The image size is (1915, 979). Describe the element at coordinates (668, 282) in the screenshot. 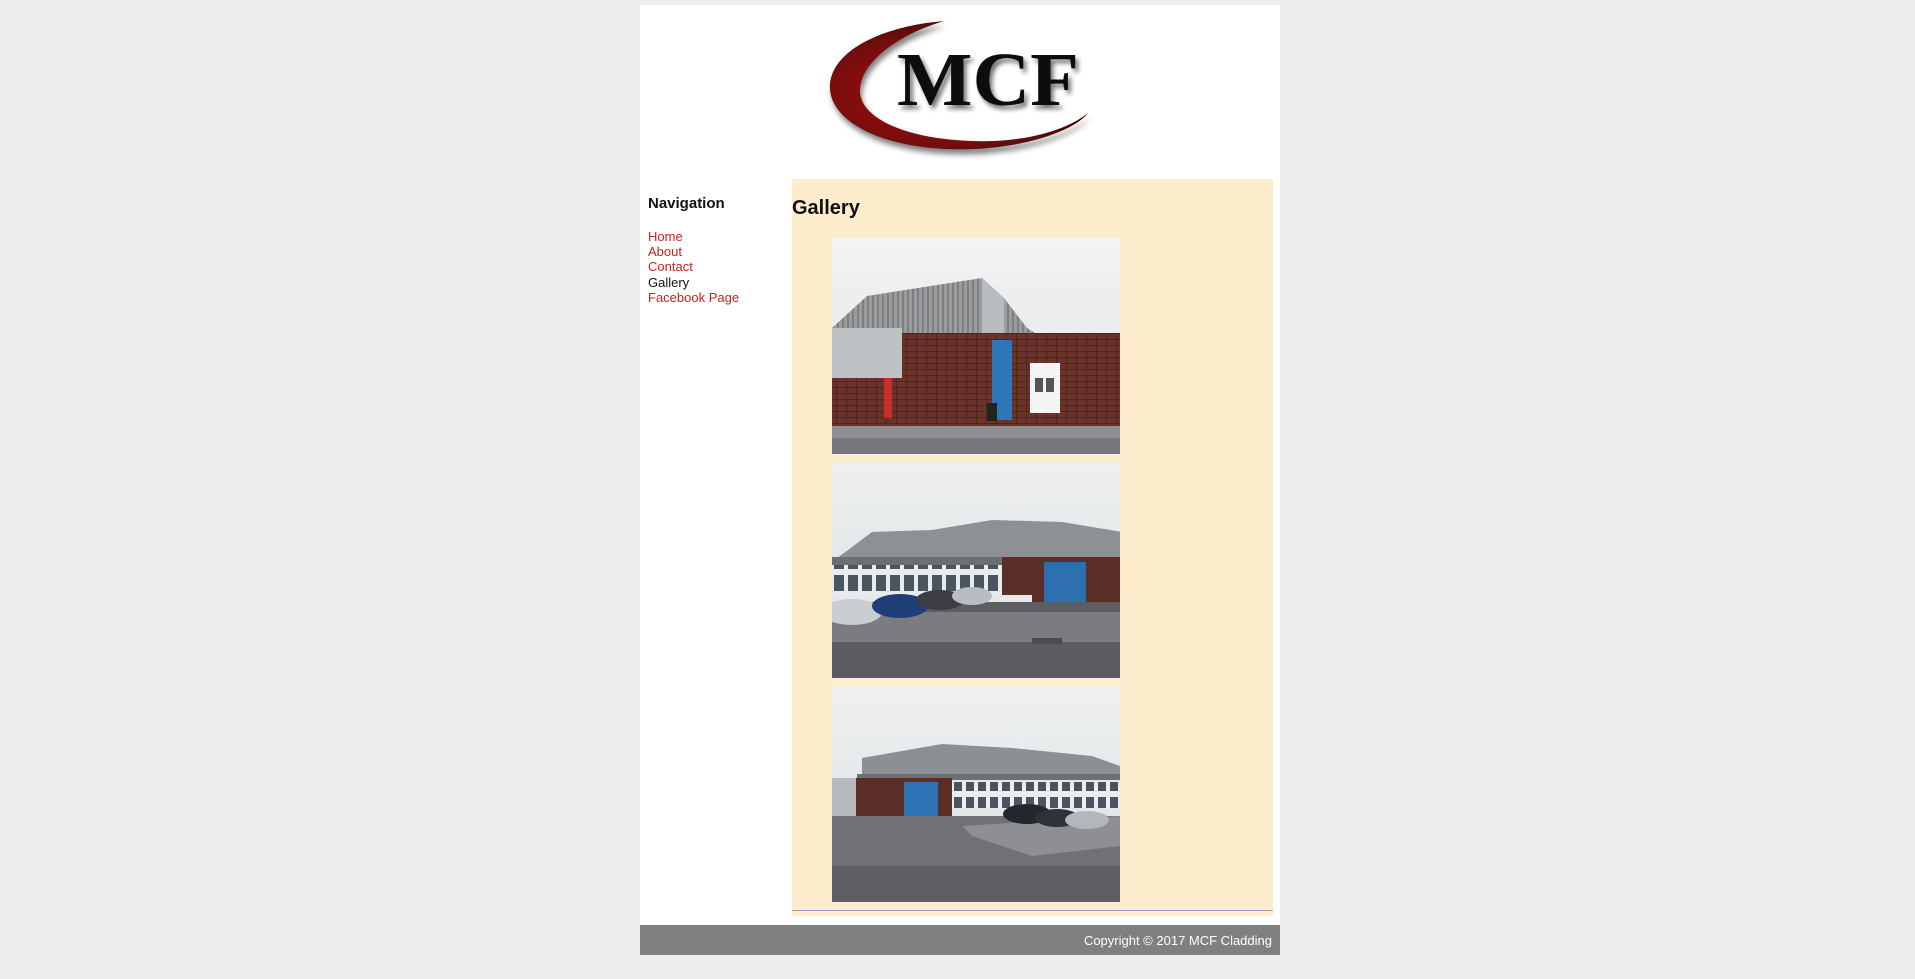

I see `nav-link-gallery: Gallery` at that location.